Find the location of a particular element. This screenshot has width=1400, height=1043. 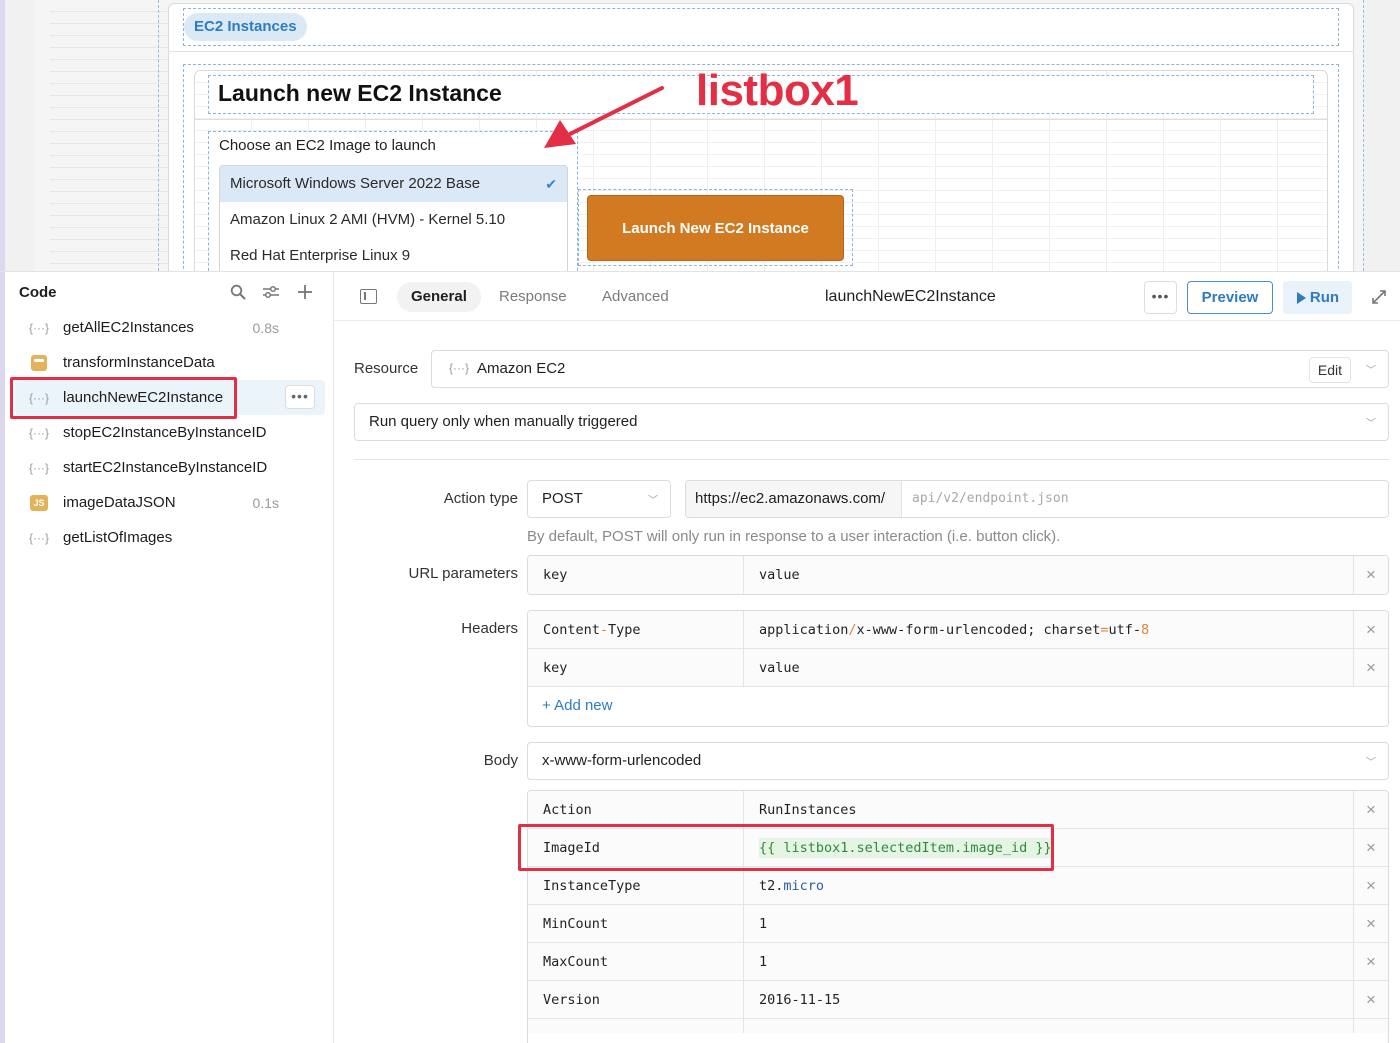

play-icon is located at coordinates (1301, 297).